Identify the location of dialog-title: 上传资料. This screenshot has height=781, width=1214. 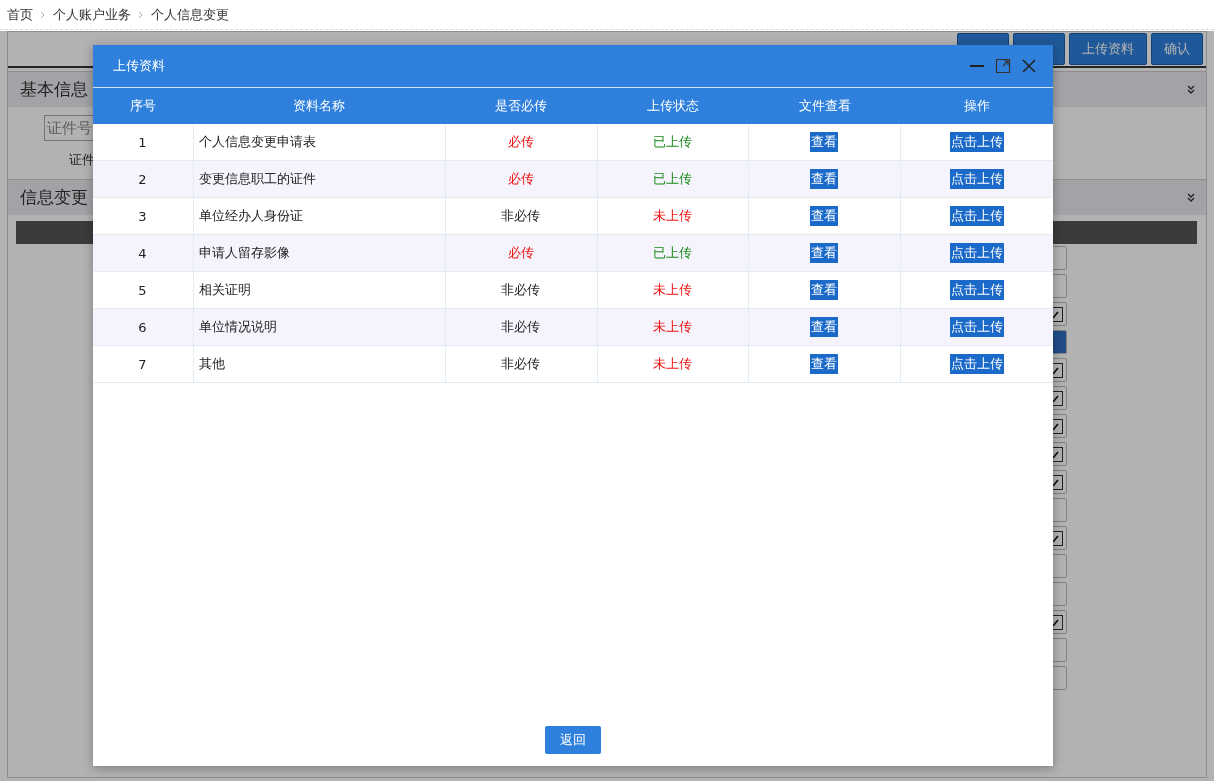
(139, 66).